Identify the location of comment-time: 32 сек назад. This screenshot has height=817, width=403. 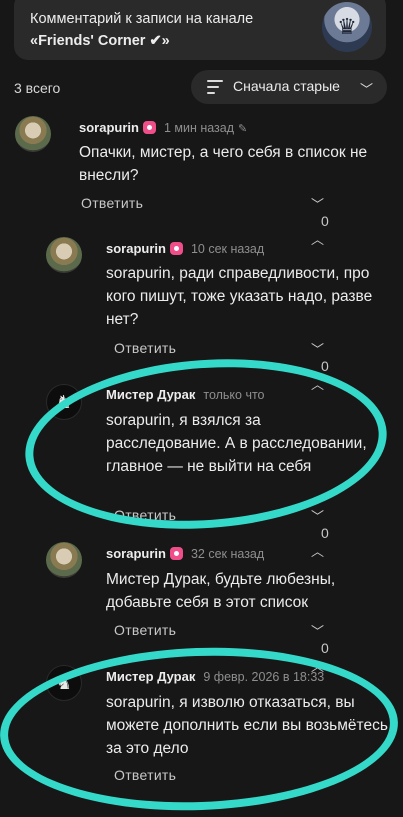
(227, 554).